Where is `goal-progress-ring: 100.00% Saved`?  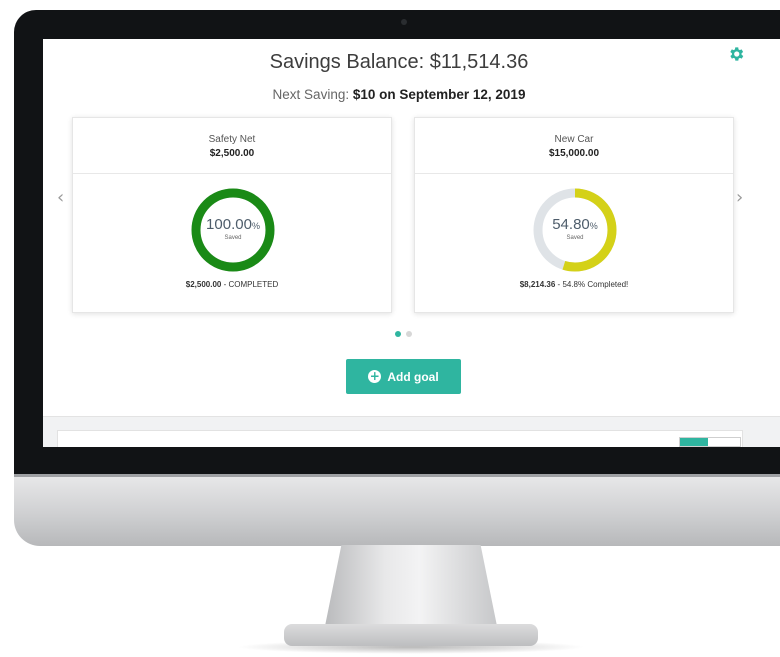
goal-progress-ring: 100.00% Saved is located at coordinates (233, 230).